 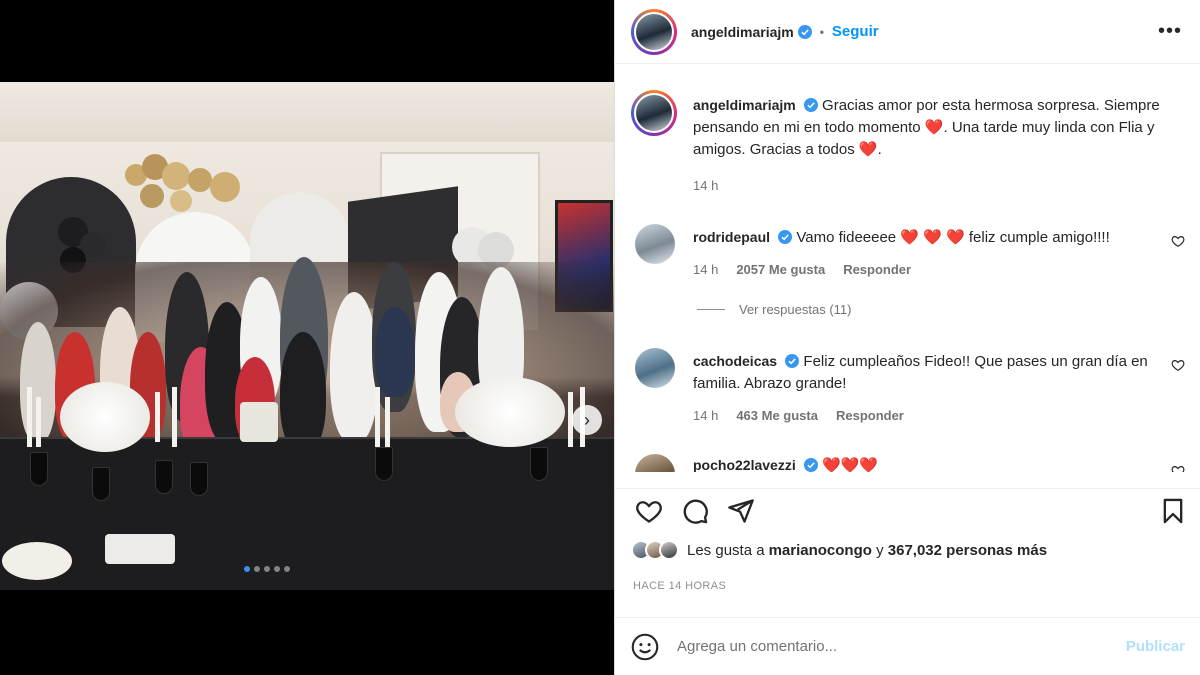 What do you see at coordinates (850, 464) in the screenshot?
I see `heart-emoji: ❤️❤️❤️` at bounding box center [850, 464].